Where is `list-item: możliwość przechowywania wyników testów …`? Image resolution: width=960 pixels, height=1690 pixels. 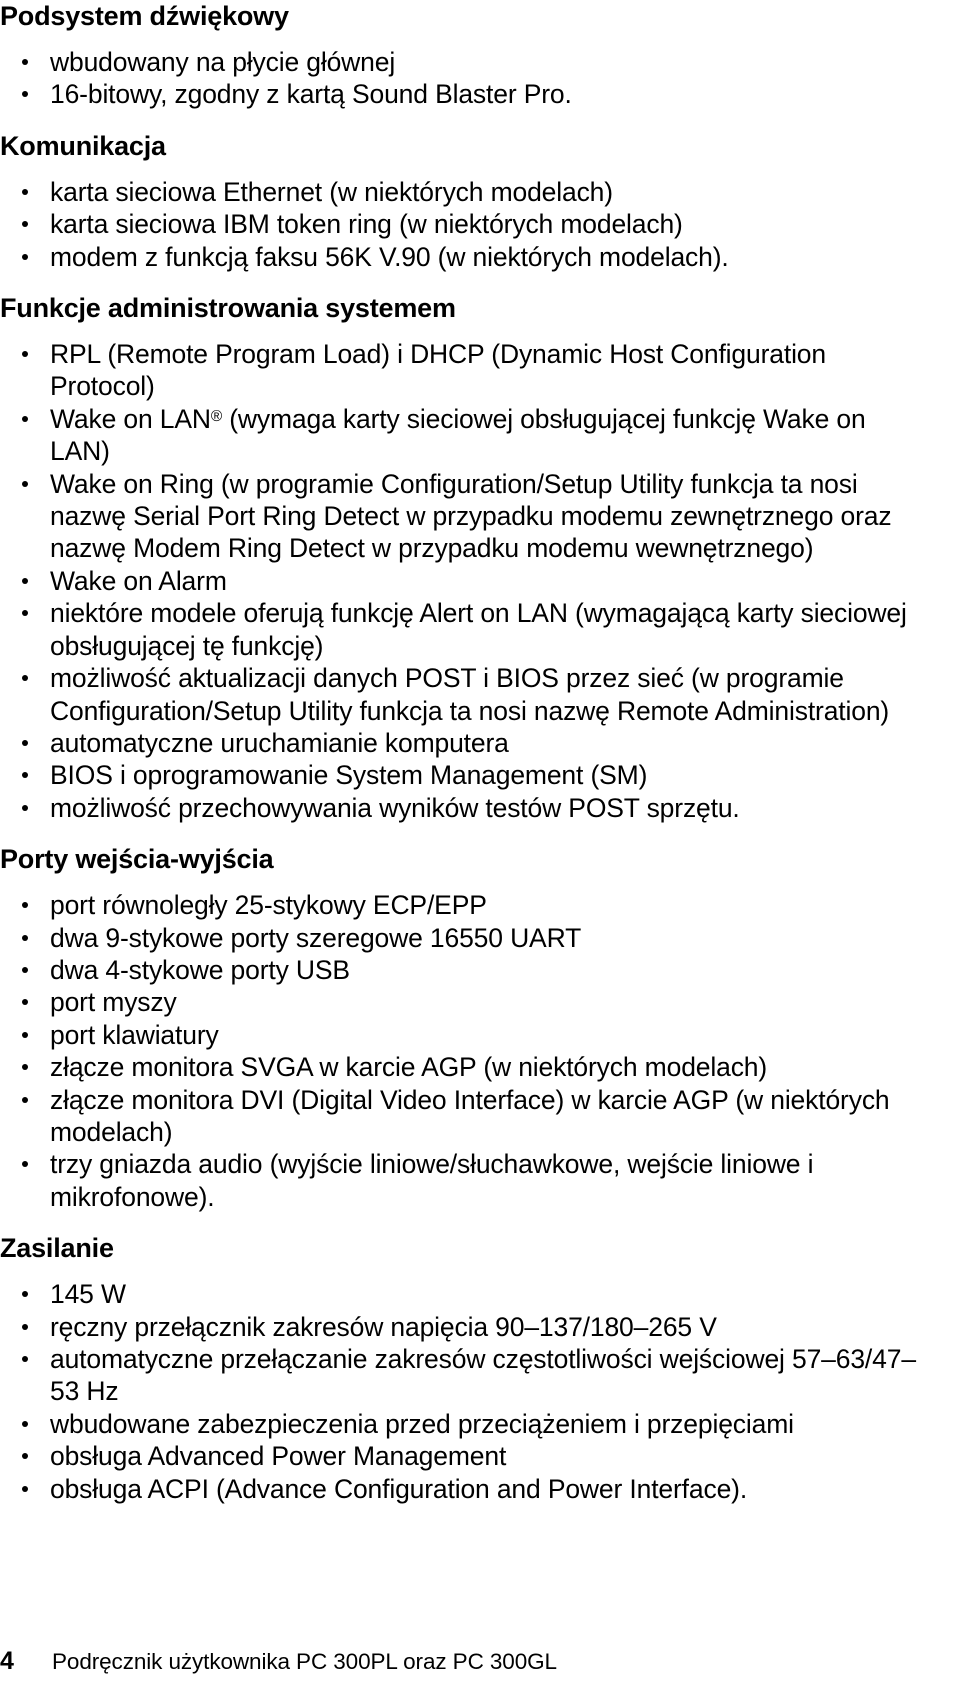
list-item: możliwość przechowywania wyników testów … is located at coordinates (480, 808).